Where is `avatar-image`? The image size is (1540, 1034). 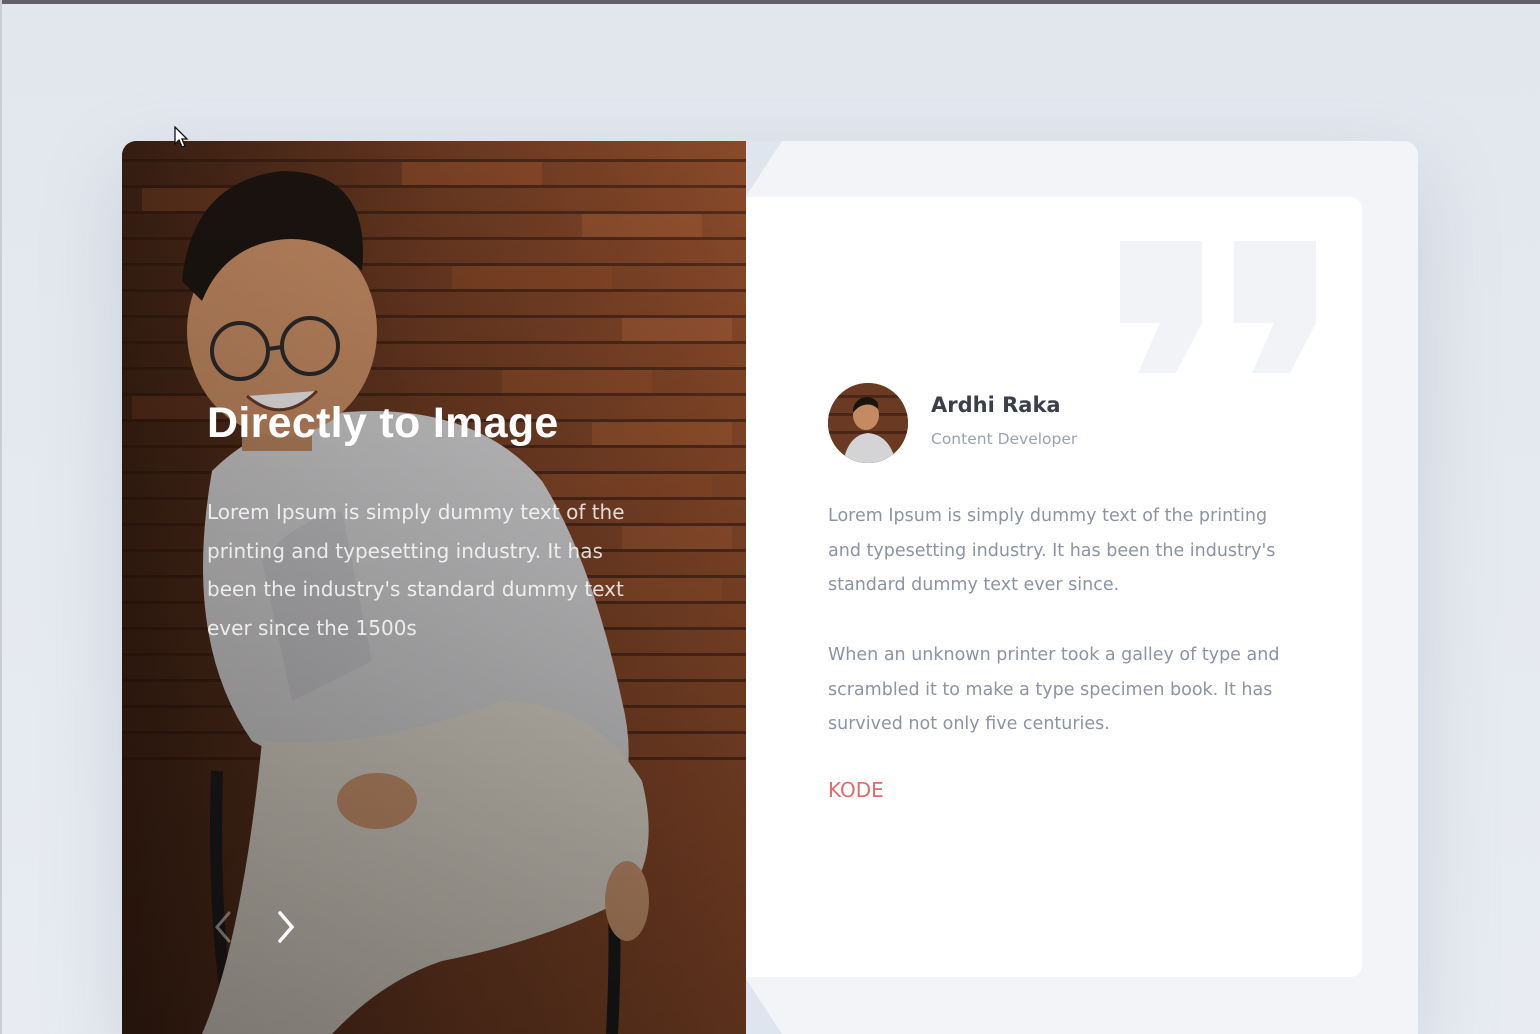
avatar-image is located at coordinates (868, 423).